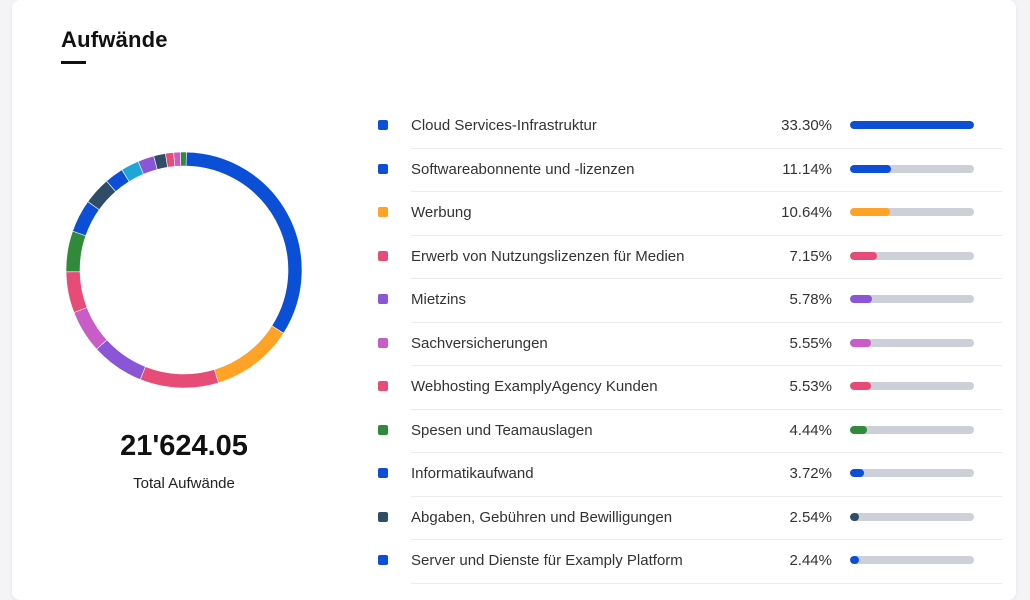  What do you see at coordinates (687, 214) in the screenshot?
I see `expense-row: Werbung 10.64%` at bounding box center [687, 214].